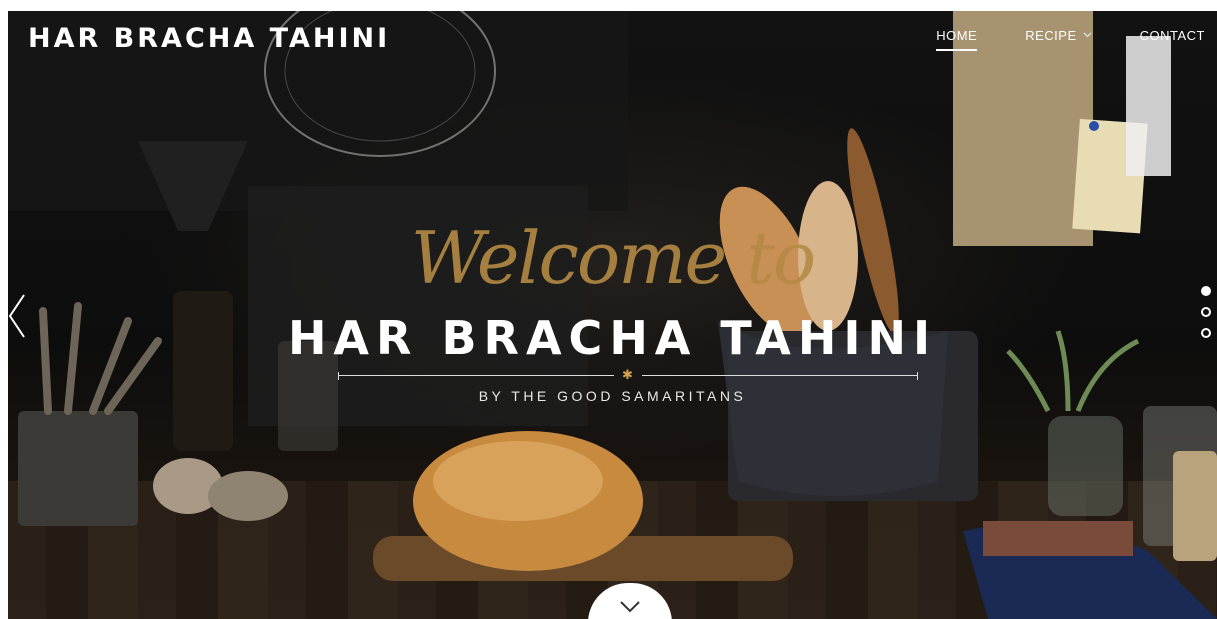  Describe the element at coordinates (613, 258) in the screenshot. I see `welcome-script-text: Welcome to` at that location.